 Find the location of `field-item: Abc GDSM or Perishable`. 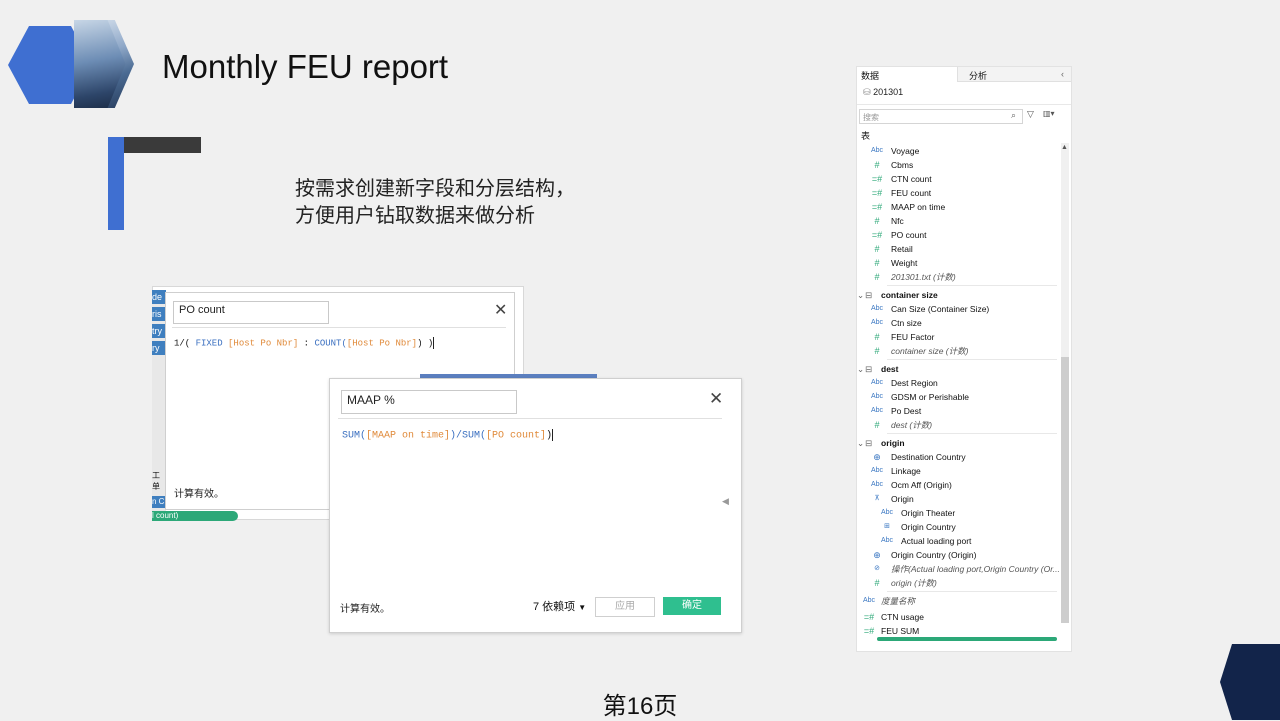

field-item: Abc GDSM or Perishable is located at coordinates (957, 397).